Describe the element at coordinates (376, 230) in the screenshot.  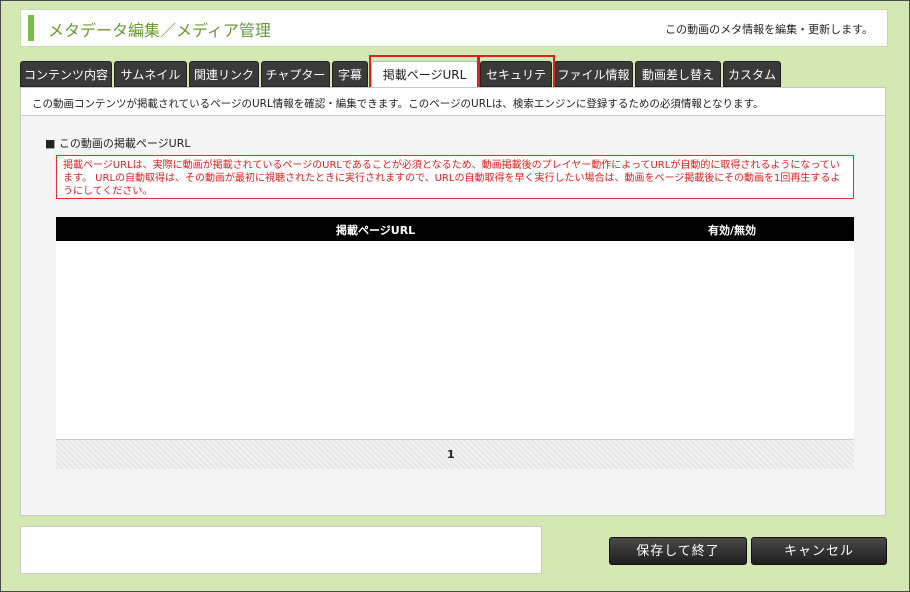
I see `column-header-url: 掲載ページURL` at that location.